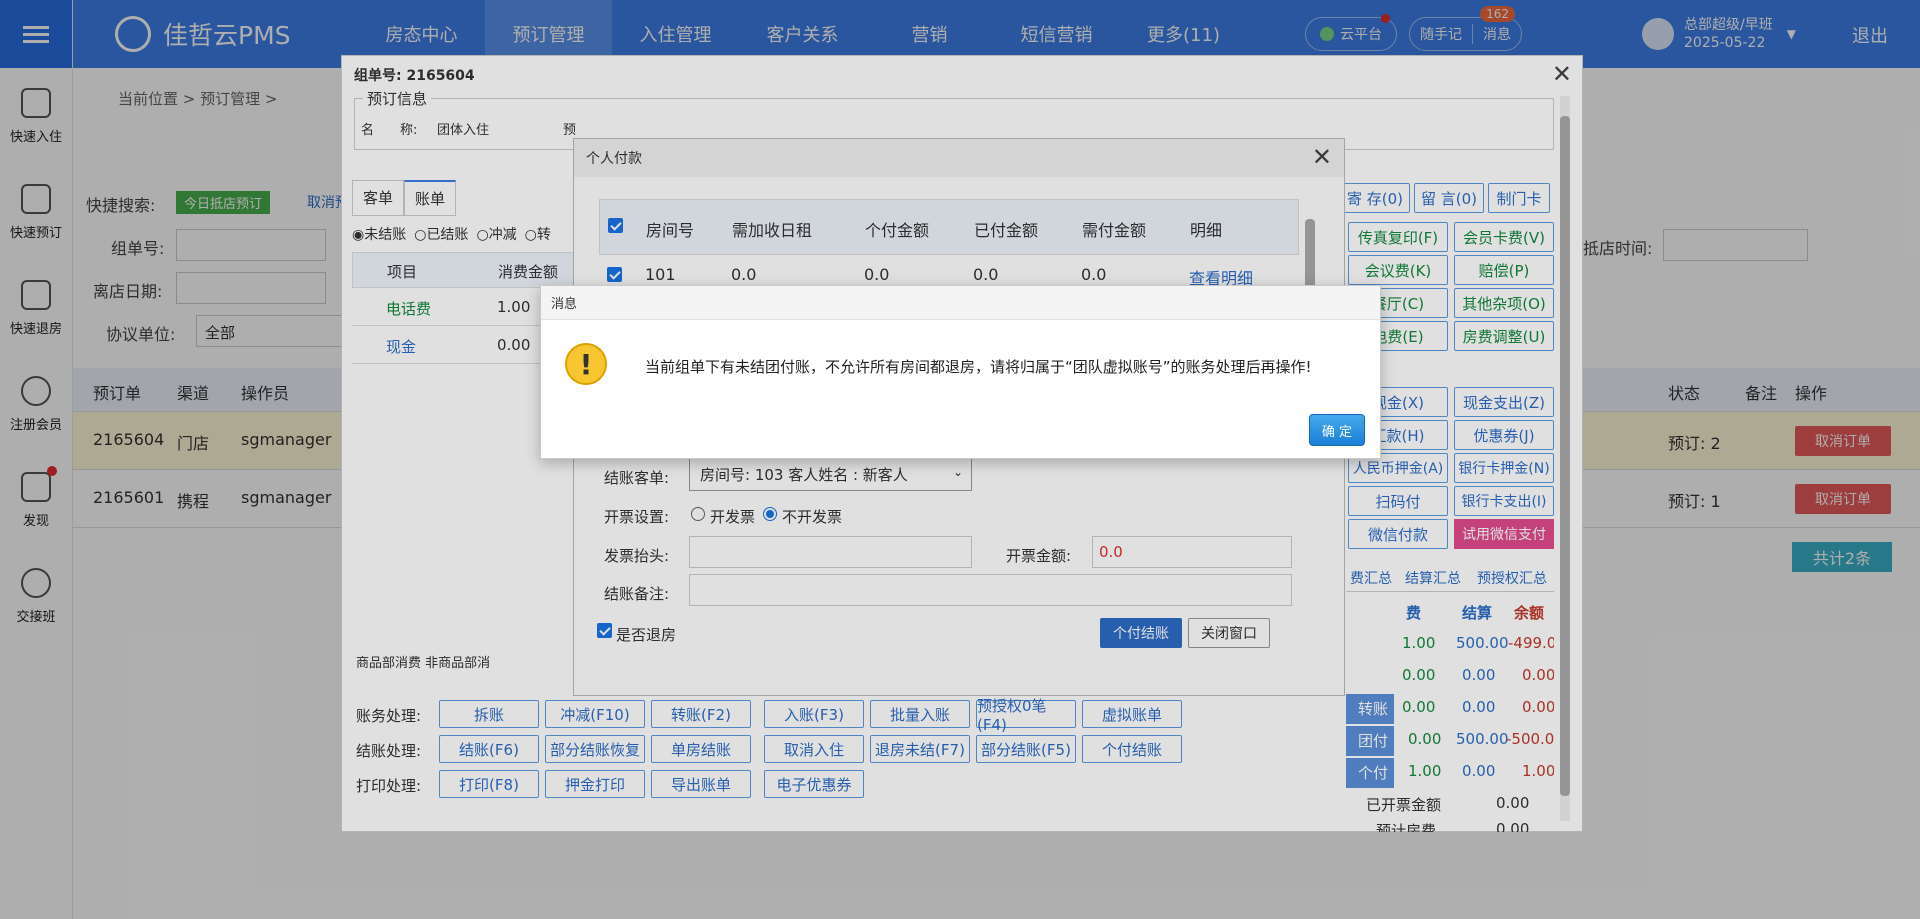  I want to click on warning-icon: !, so click(586, 364).